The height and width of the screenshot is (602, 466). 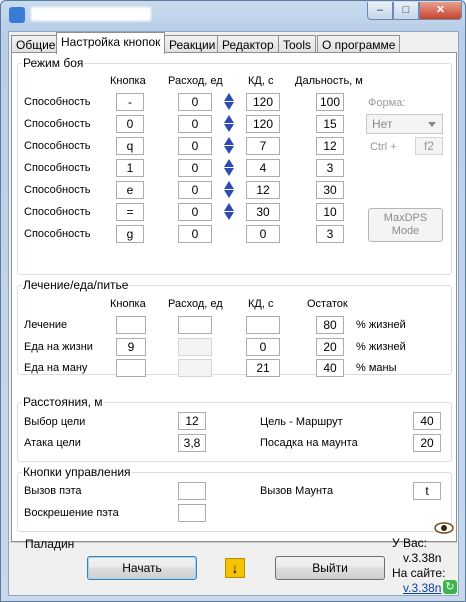 I want to click on food-mana-cd-field: 21, so click(x=263, y=368).